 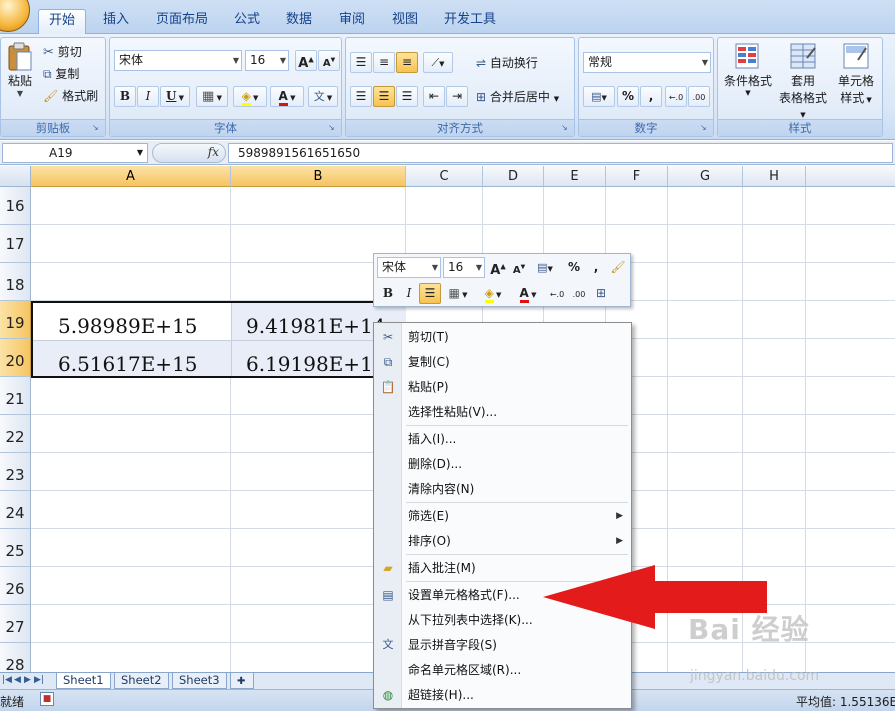 What do you see at coordinates (27, 680) in the screenshot?
I see `next-sheet-icon: ▶` at bounding box center [27, 680].